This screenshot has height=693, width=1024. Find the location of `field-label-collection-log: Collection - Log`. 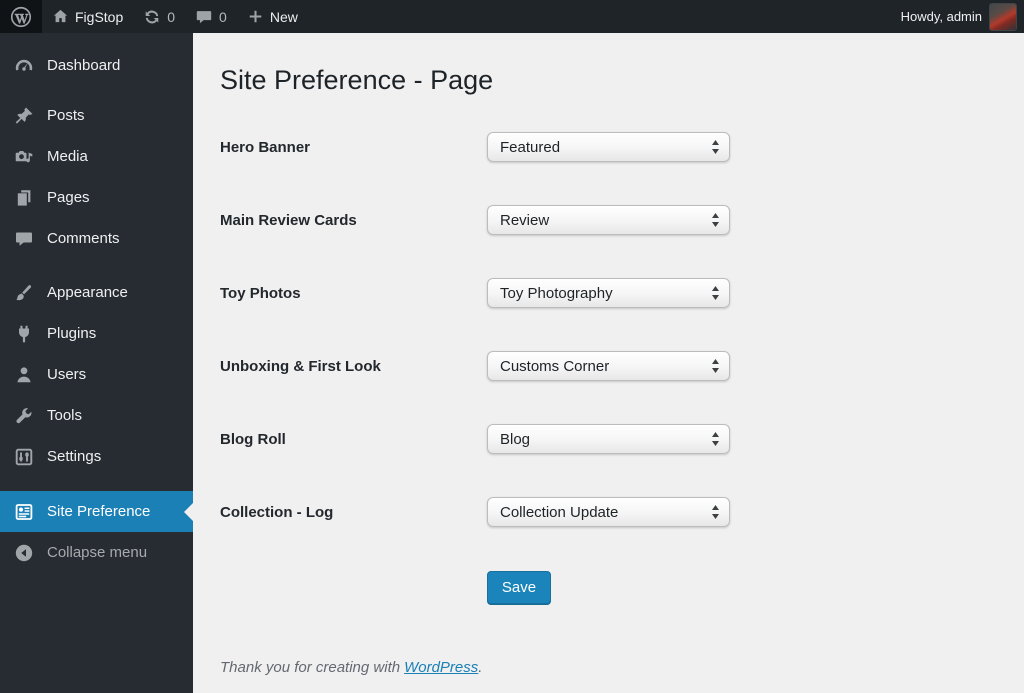

field-label-collection-log: Collection - Log is located at coordinates (277, 512).